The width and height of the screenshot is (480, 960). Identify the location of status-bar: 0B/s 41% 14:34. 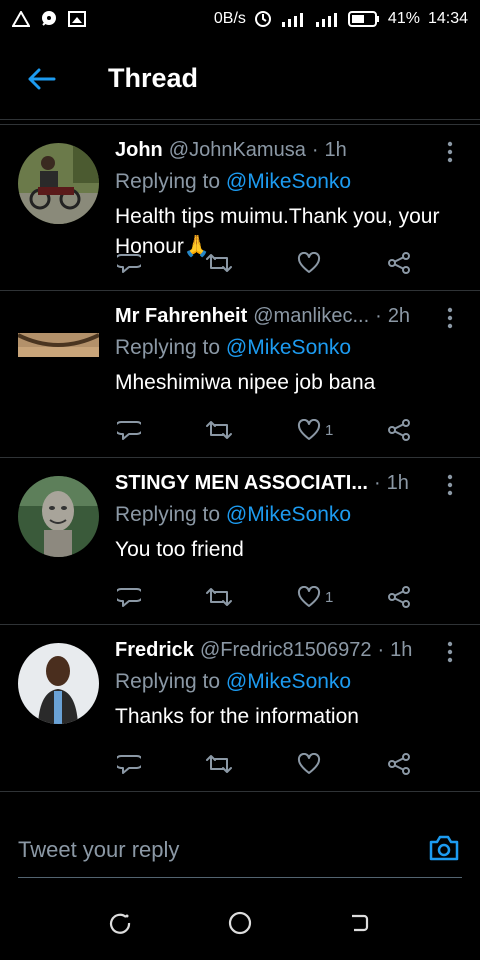
(240, 19).